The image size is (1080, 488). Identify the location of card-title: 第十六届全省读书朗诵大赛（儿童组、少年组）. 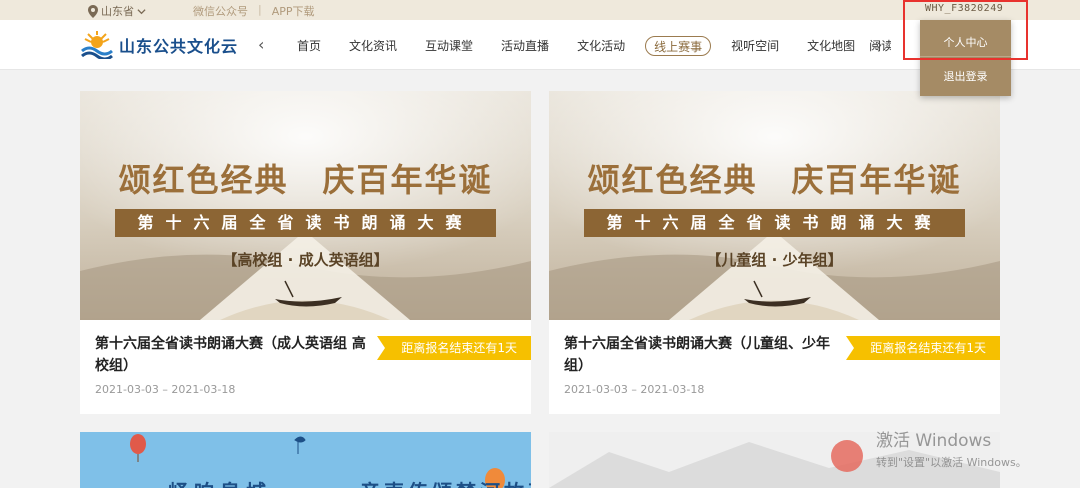
(704, 355).